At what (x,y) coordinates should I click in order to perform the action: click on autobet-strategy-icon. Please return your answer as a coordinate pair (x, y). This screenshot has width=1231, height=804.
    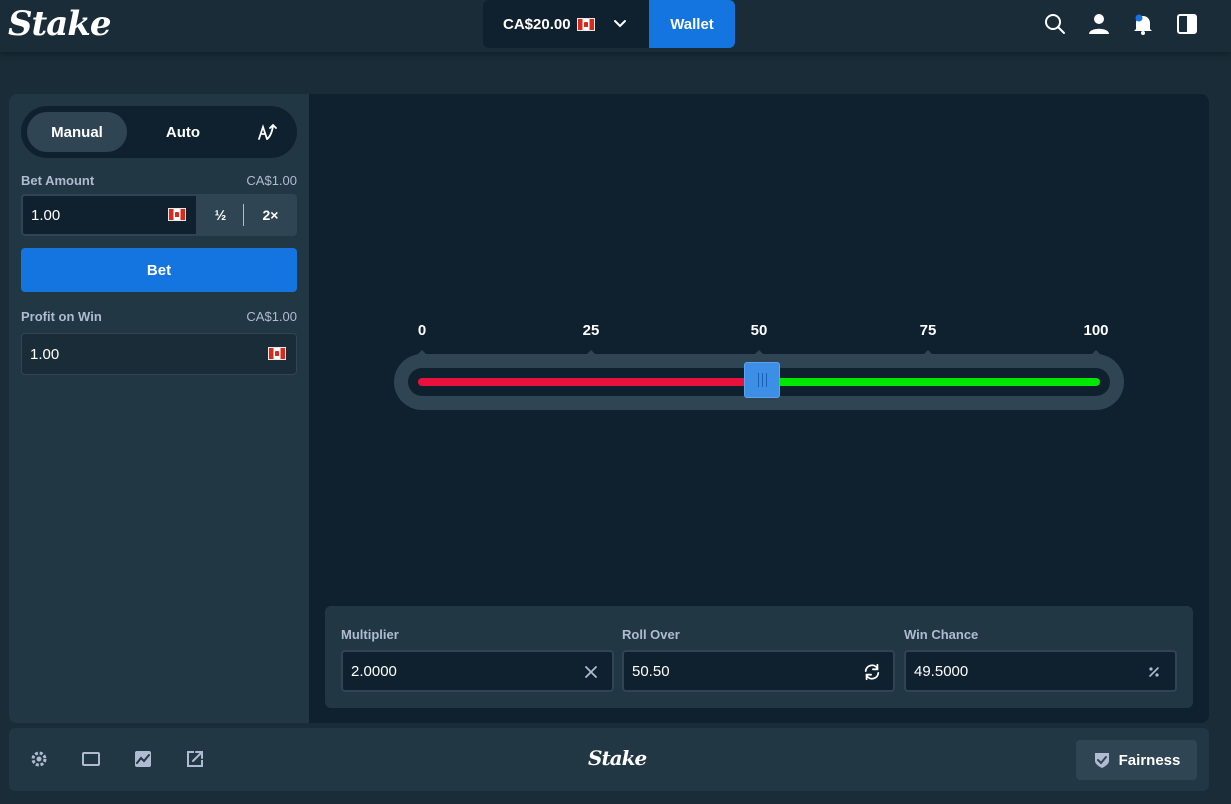
    Looking at the image, I should click on (267, 131).